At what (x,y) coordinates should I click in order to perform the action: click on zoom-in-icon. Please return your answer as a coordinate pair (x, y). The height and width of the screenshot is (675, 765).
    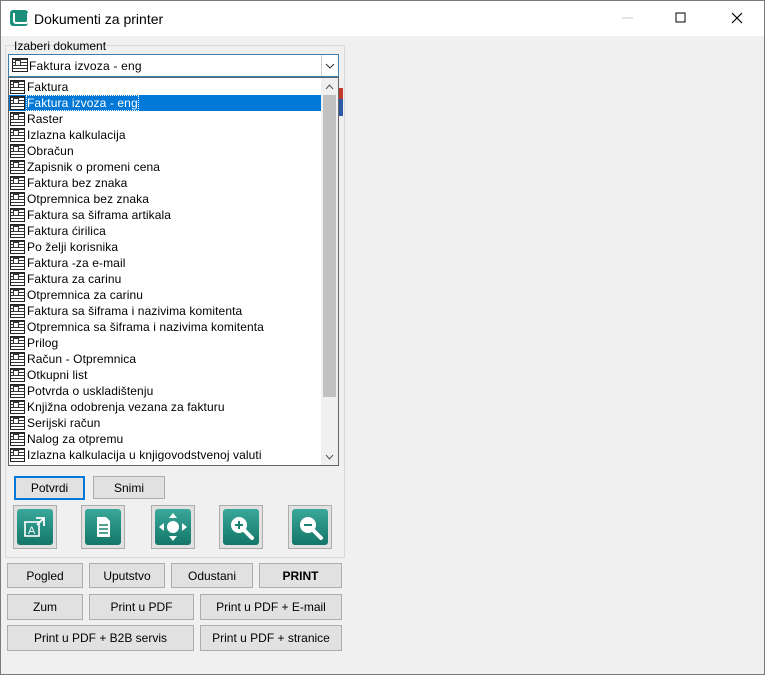
    Looking at the image, I should click on (241, 527).